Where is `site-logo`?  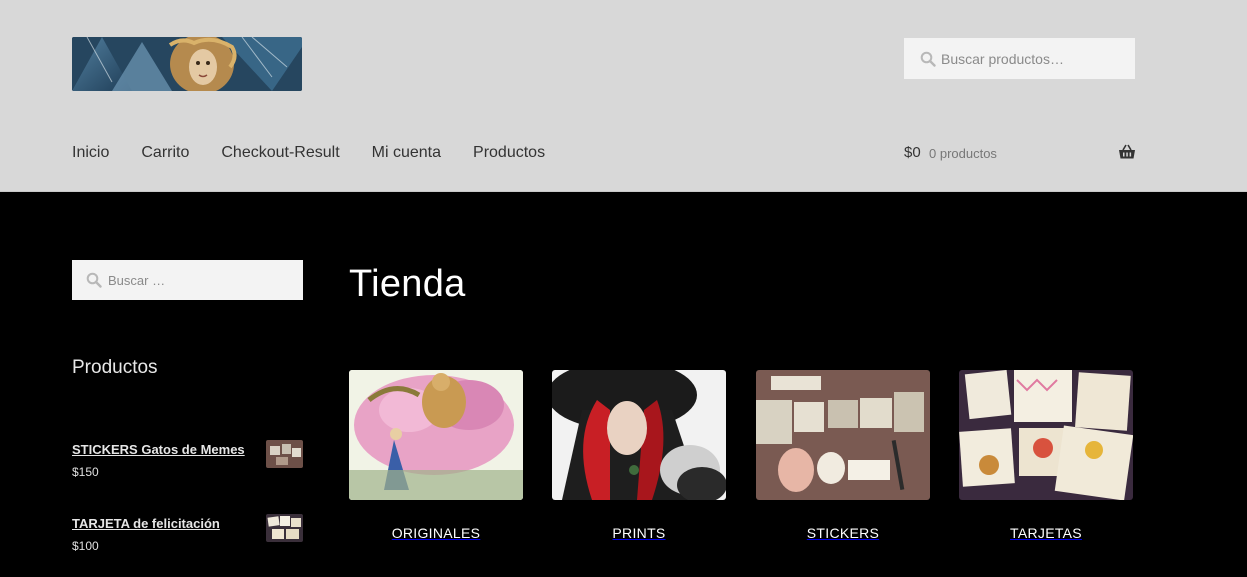
site-logo is located at coordinates (187, 64).